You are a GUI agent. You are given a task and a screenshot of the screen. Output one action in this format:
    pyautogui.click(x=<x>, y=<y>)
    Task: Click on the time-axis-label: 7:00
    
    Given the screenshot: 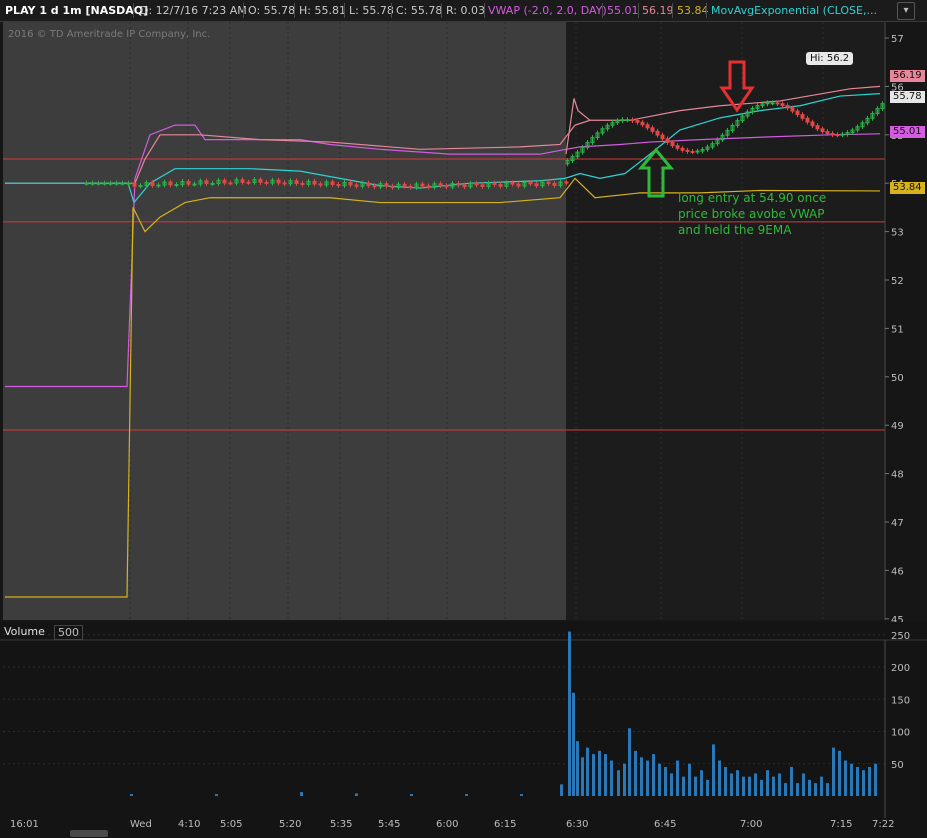 What is the action you would take?
    pyautogui.click(x=751, y=824)
    